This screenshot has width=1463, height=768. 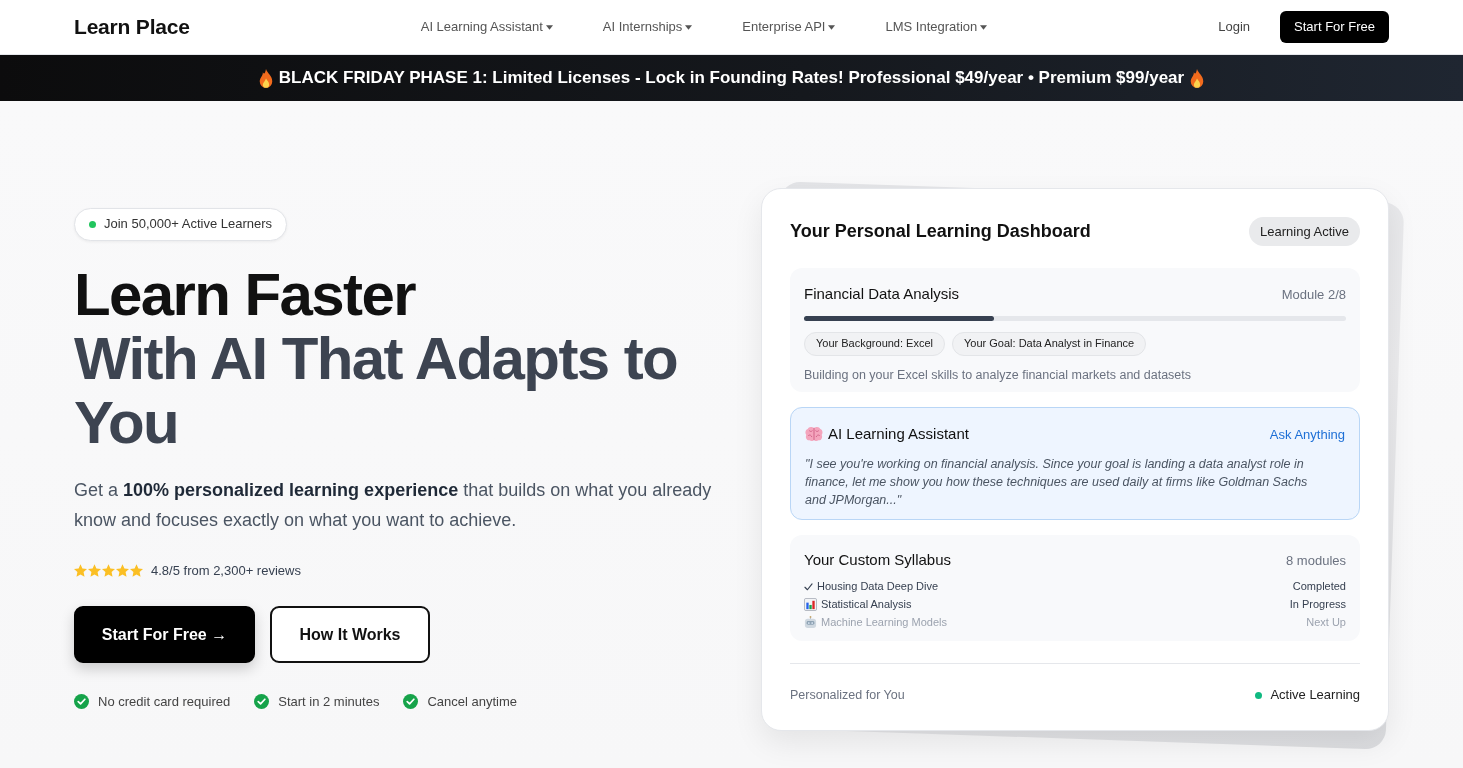 What do you see at coordinates (486, 27) in the screenshot?
I see `nav-link: AI Learning Assistant` at bounding box center [486, 27].